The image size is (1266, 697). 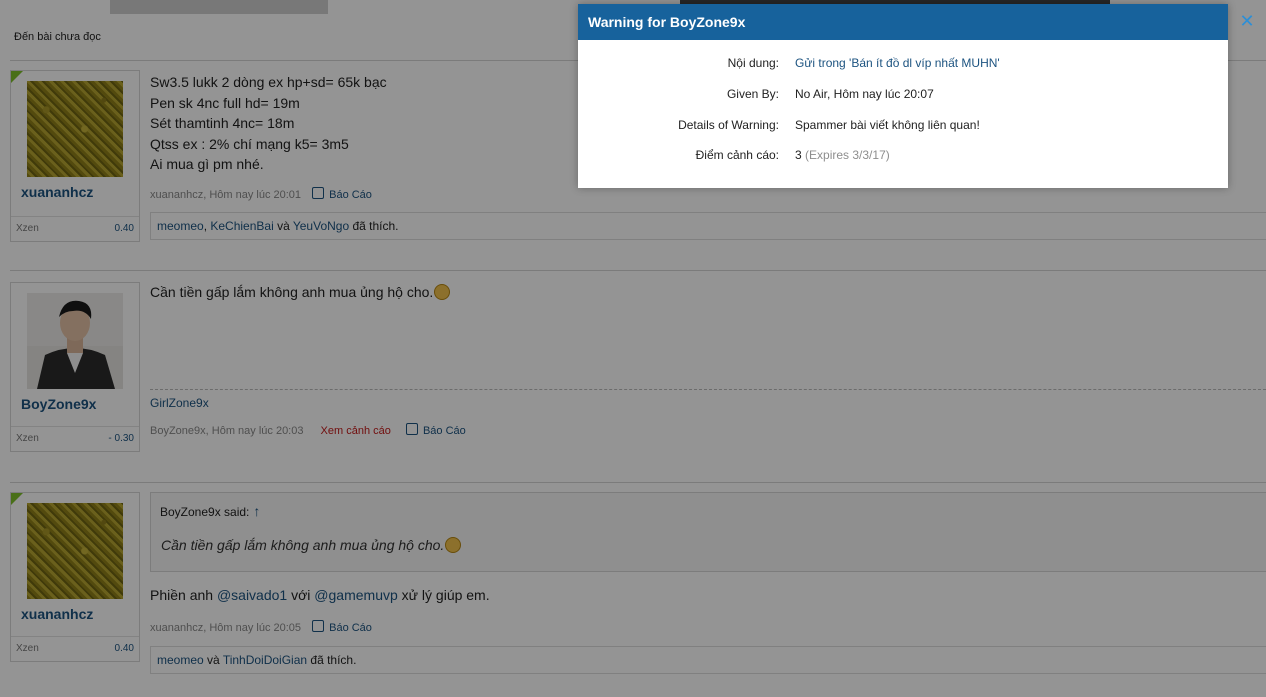 What do you see at coordinates (753, 63) in the screenshot?
I see `row-label: Nội dung:` at bounding box center [753, 63].